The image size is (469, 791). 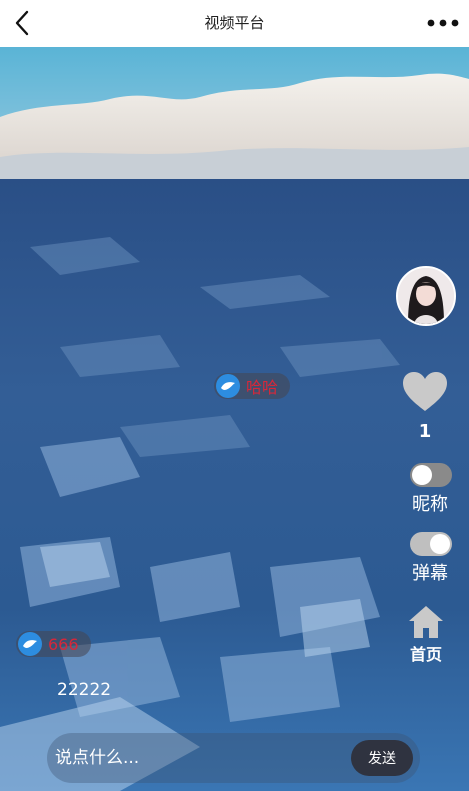 I want to click on comment-input-bar: 发送, so click(x=233, y=758).